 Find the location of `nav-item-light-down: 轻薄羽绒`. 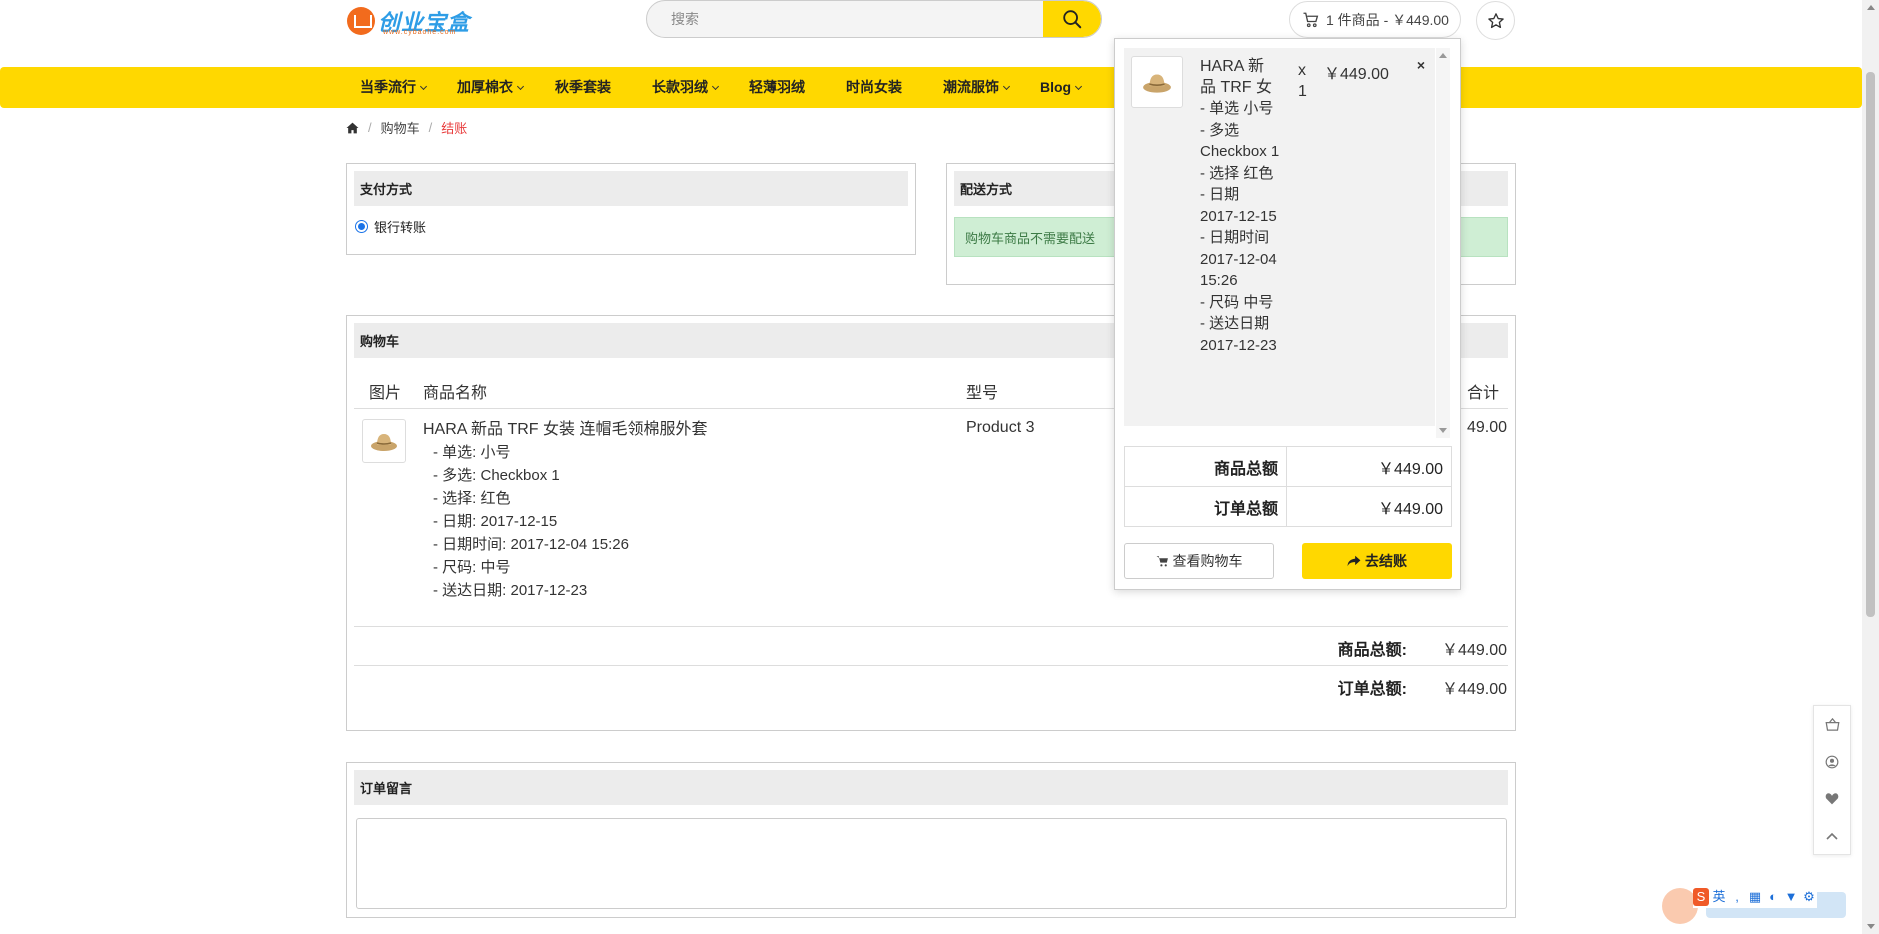

nav-item-light-down: 轻薄羽绒 is located at coordinates (777, 87).